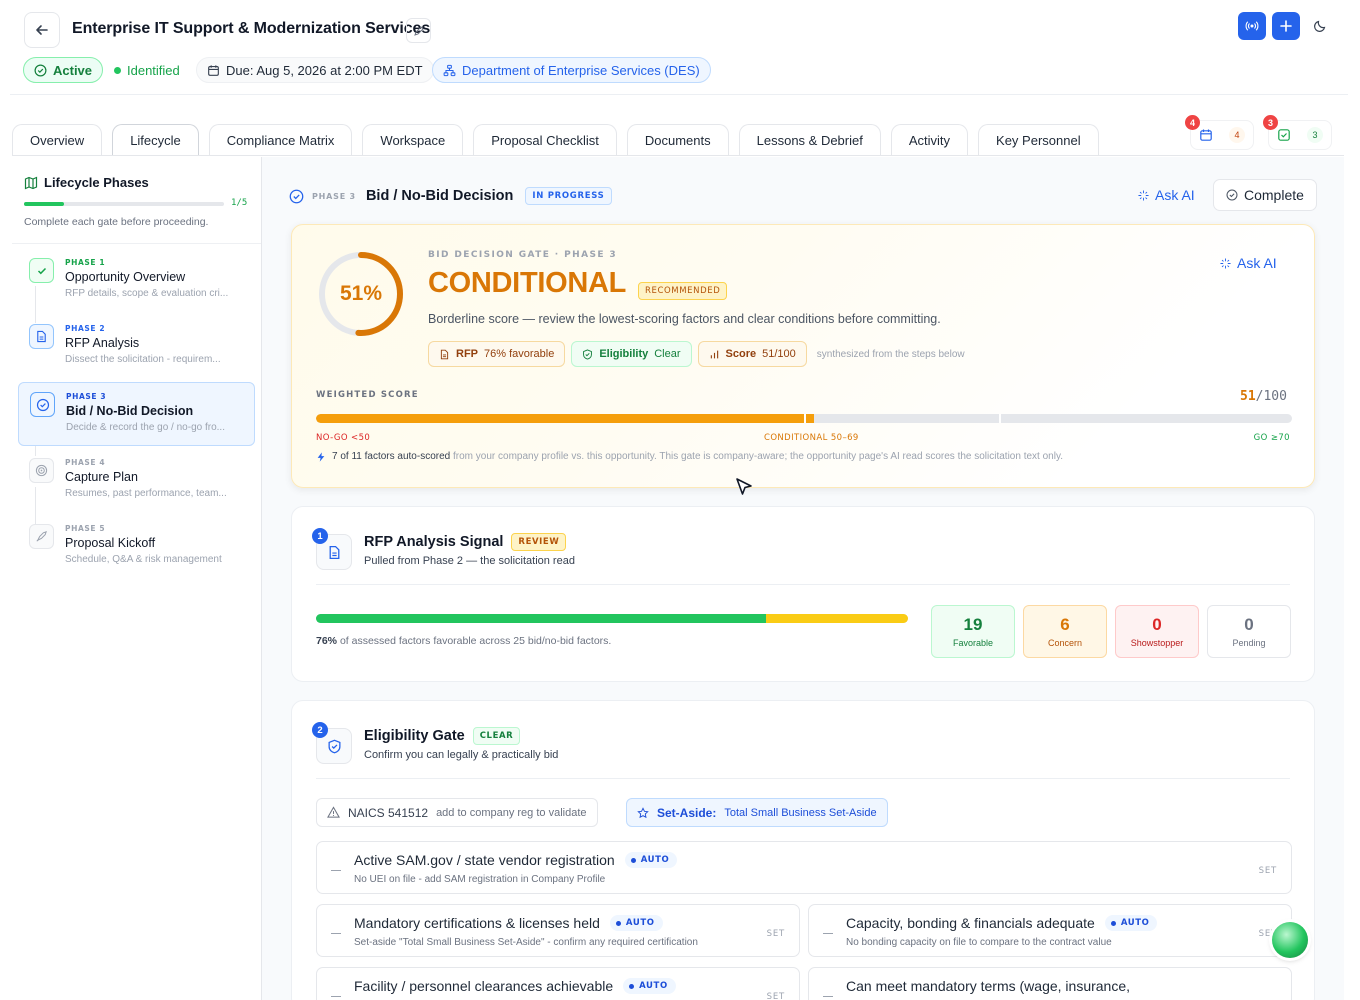  Describe the element at coordinates (752, 354) in the screenshot. I see `score-signal-chip: Score 51/100` at that location.